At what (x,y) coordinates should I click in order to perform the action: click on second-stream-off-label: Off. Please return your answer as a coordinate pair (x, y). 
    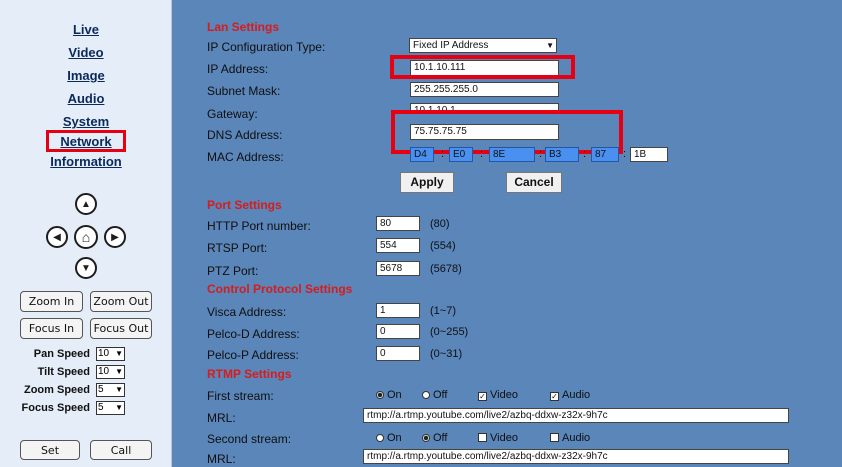
    Looking at the image, I should click on (440, 438).